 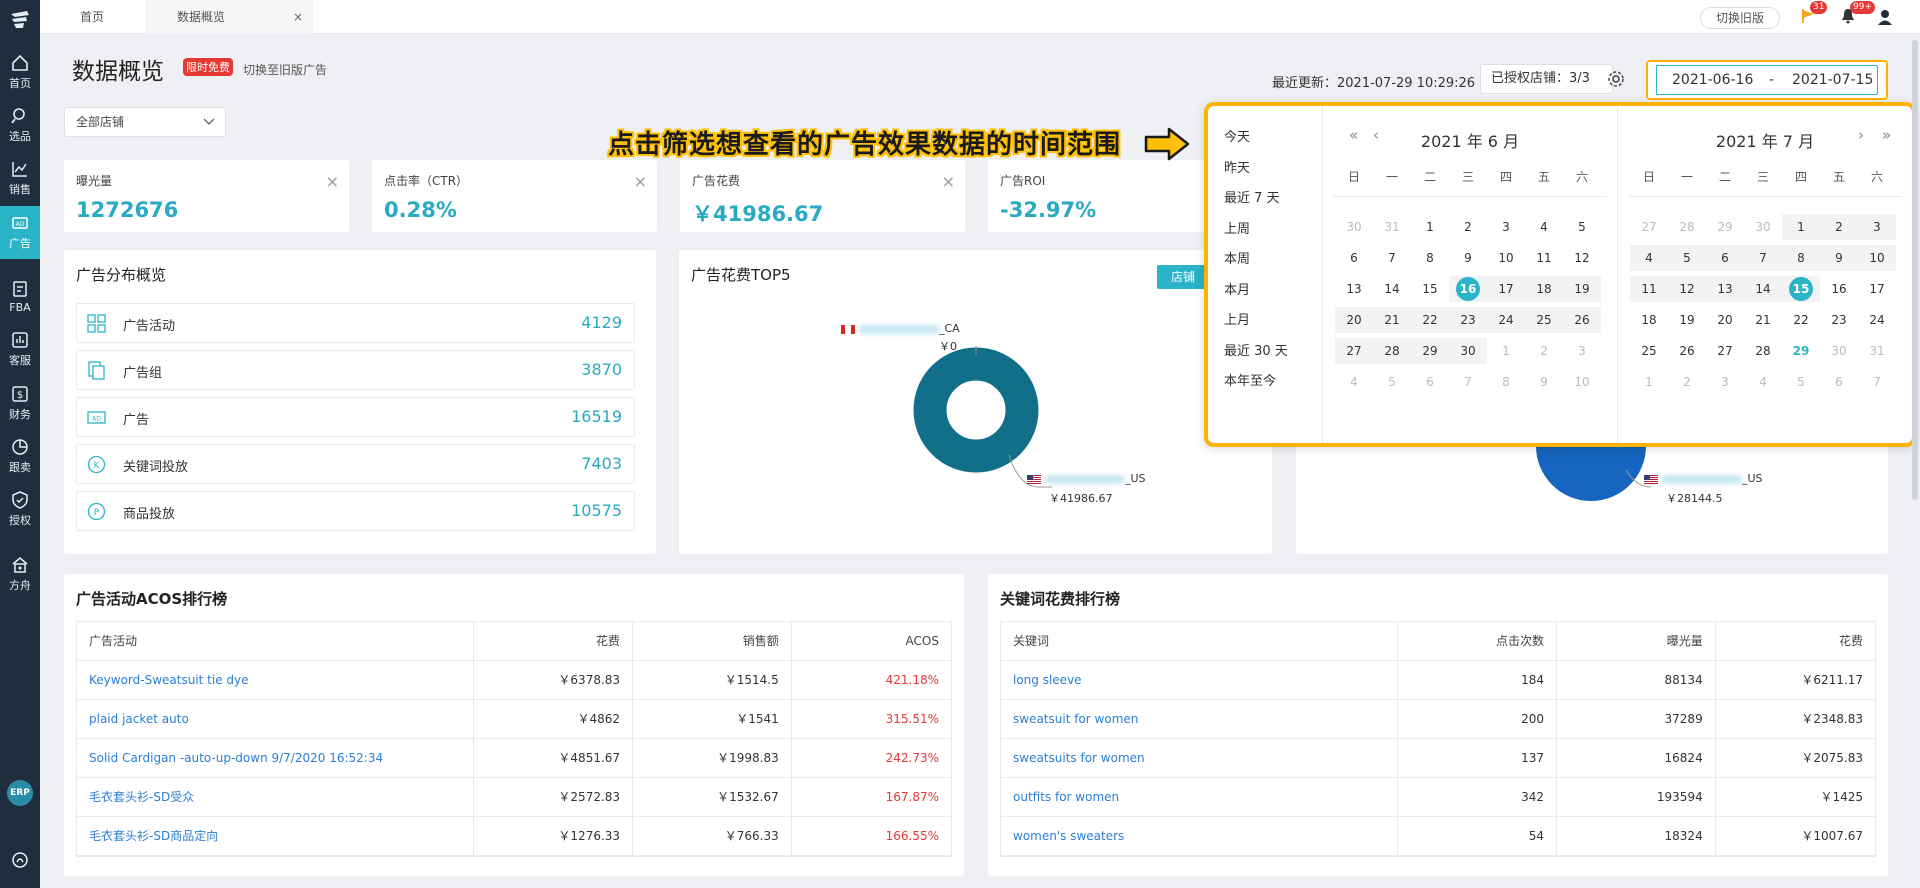 What do you see at coordinates (298, 17) in the screenshot?
I see `tab-close-icon: ×` at bounding box center [298, 17].